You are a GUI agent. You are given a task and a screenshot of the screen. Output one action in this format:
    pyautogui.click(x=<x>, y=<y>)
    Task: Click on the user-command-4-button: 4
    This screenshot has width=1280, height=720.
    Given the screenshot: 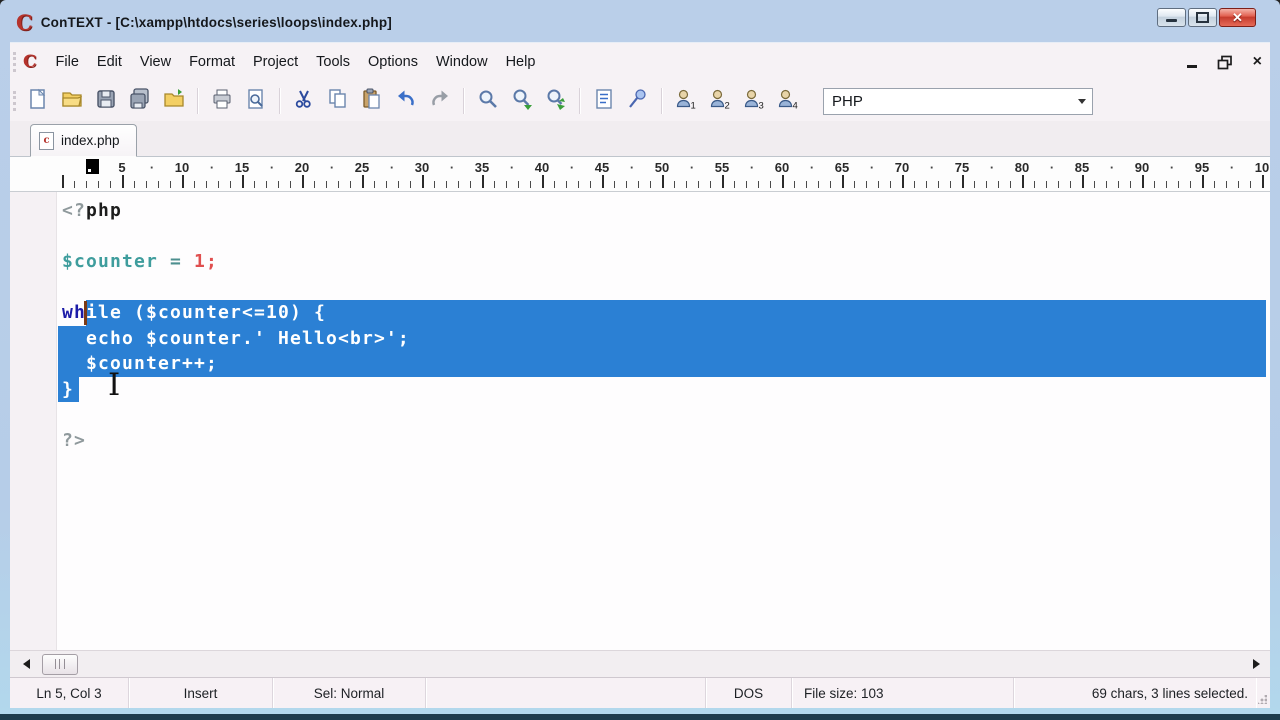 What is the action you would take?
    pyautogui.click(x=788, y=101)
    